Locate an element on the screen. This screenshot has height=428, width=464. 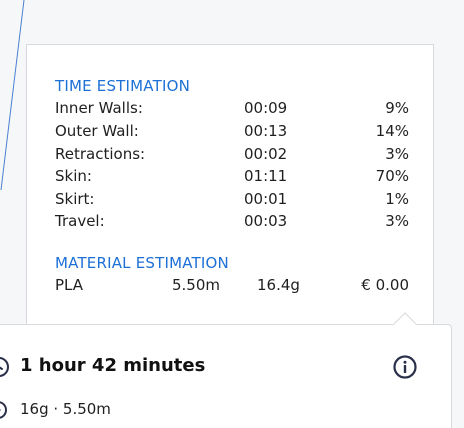
time-row-duration: 00:01 is located at coordinates (266, 199).